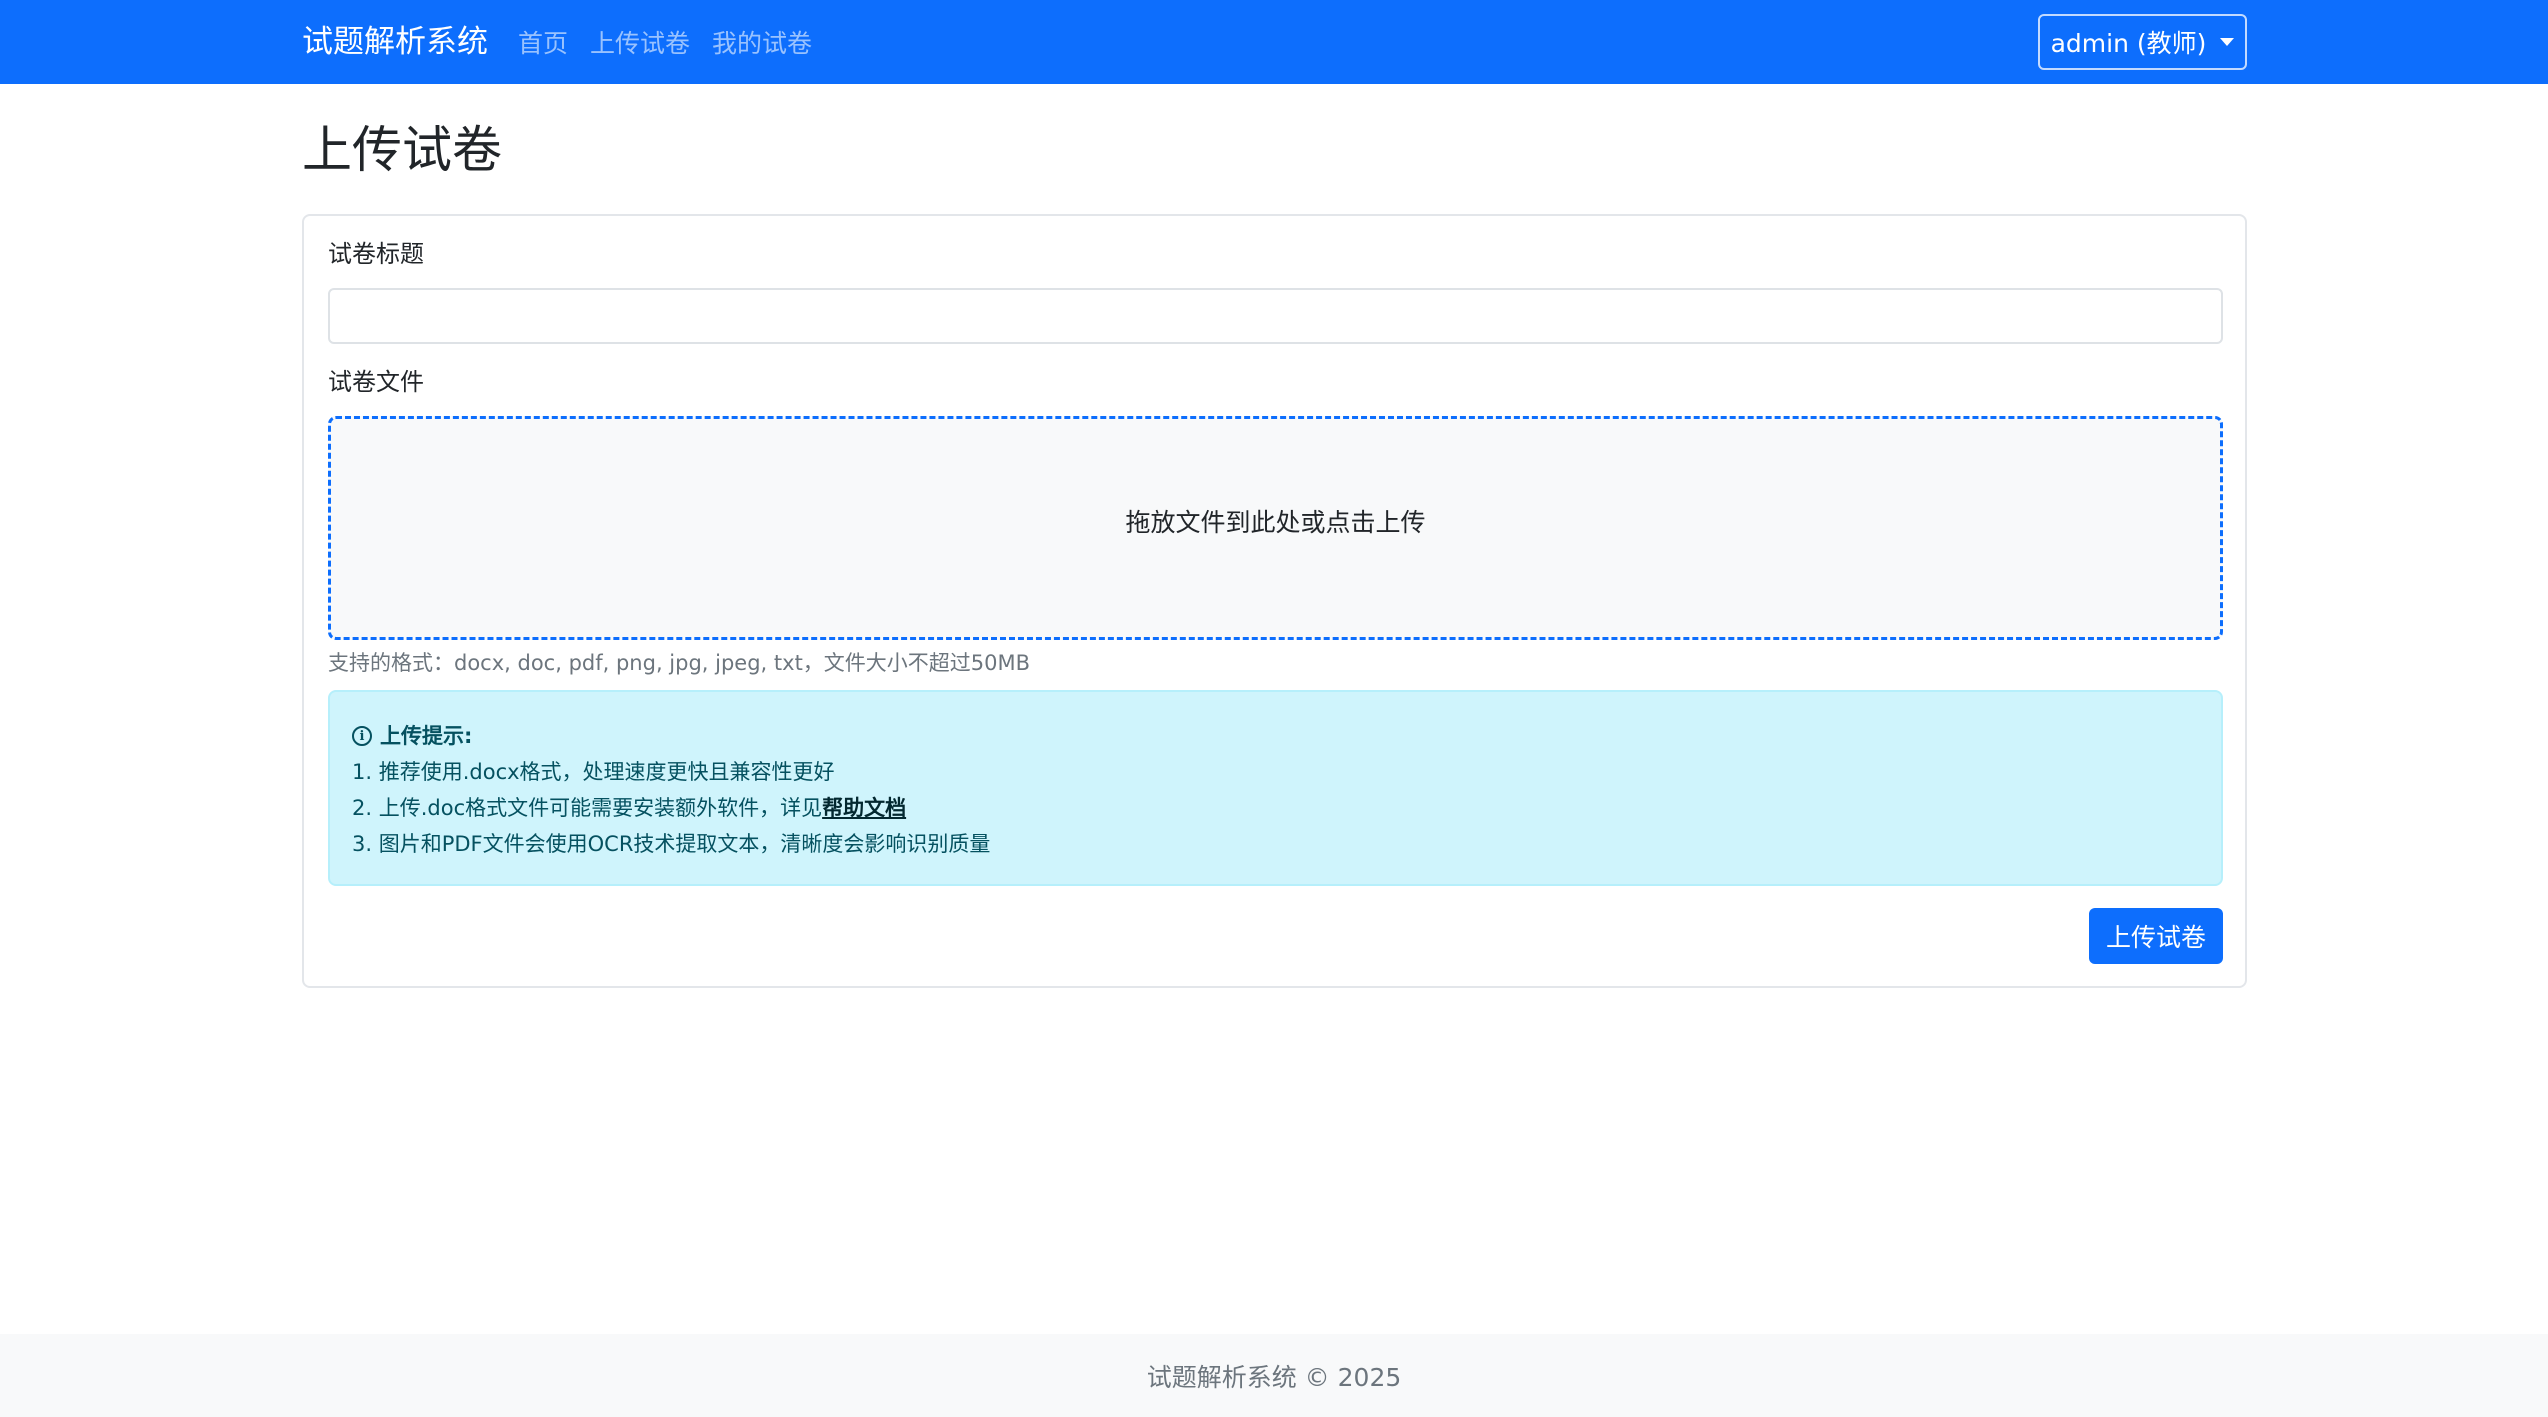  I want to click on user-menu-label: admin (教师), so click(2128, 43).